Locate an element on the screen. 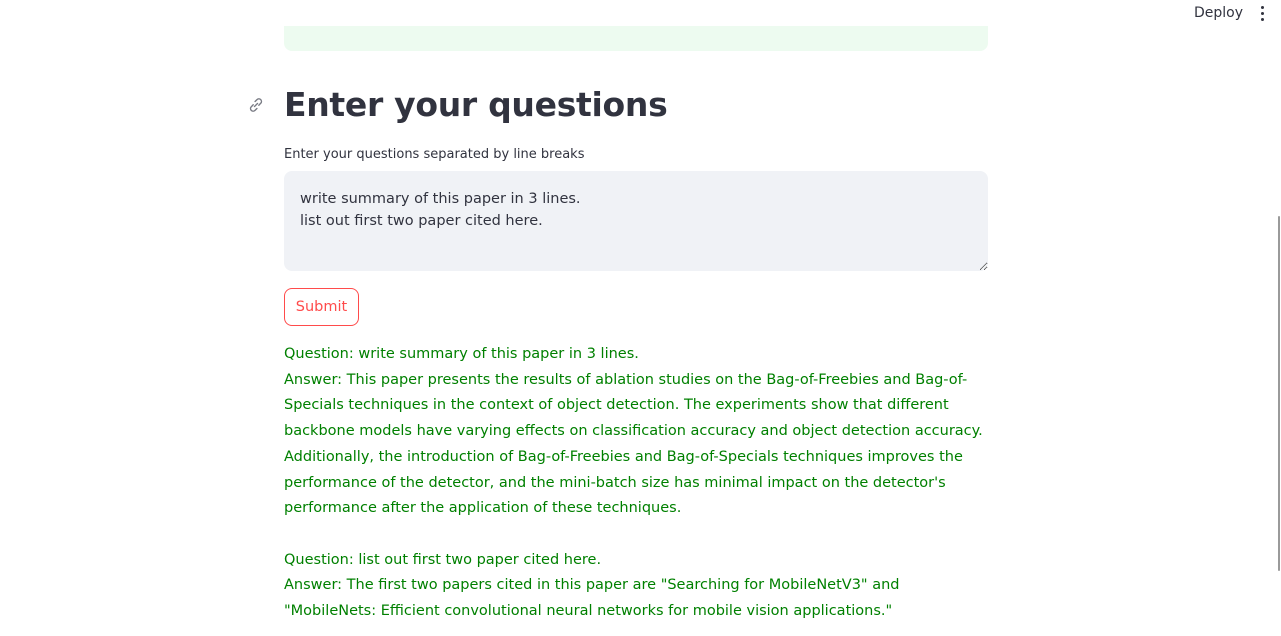 The image size is (1281, 636). scrollbar-thumb is located at coordinates (1279, 393).